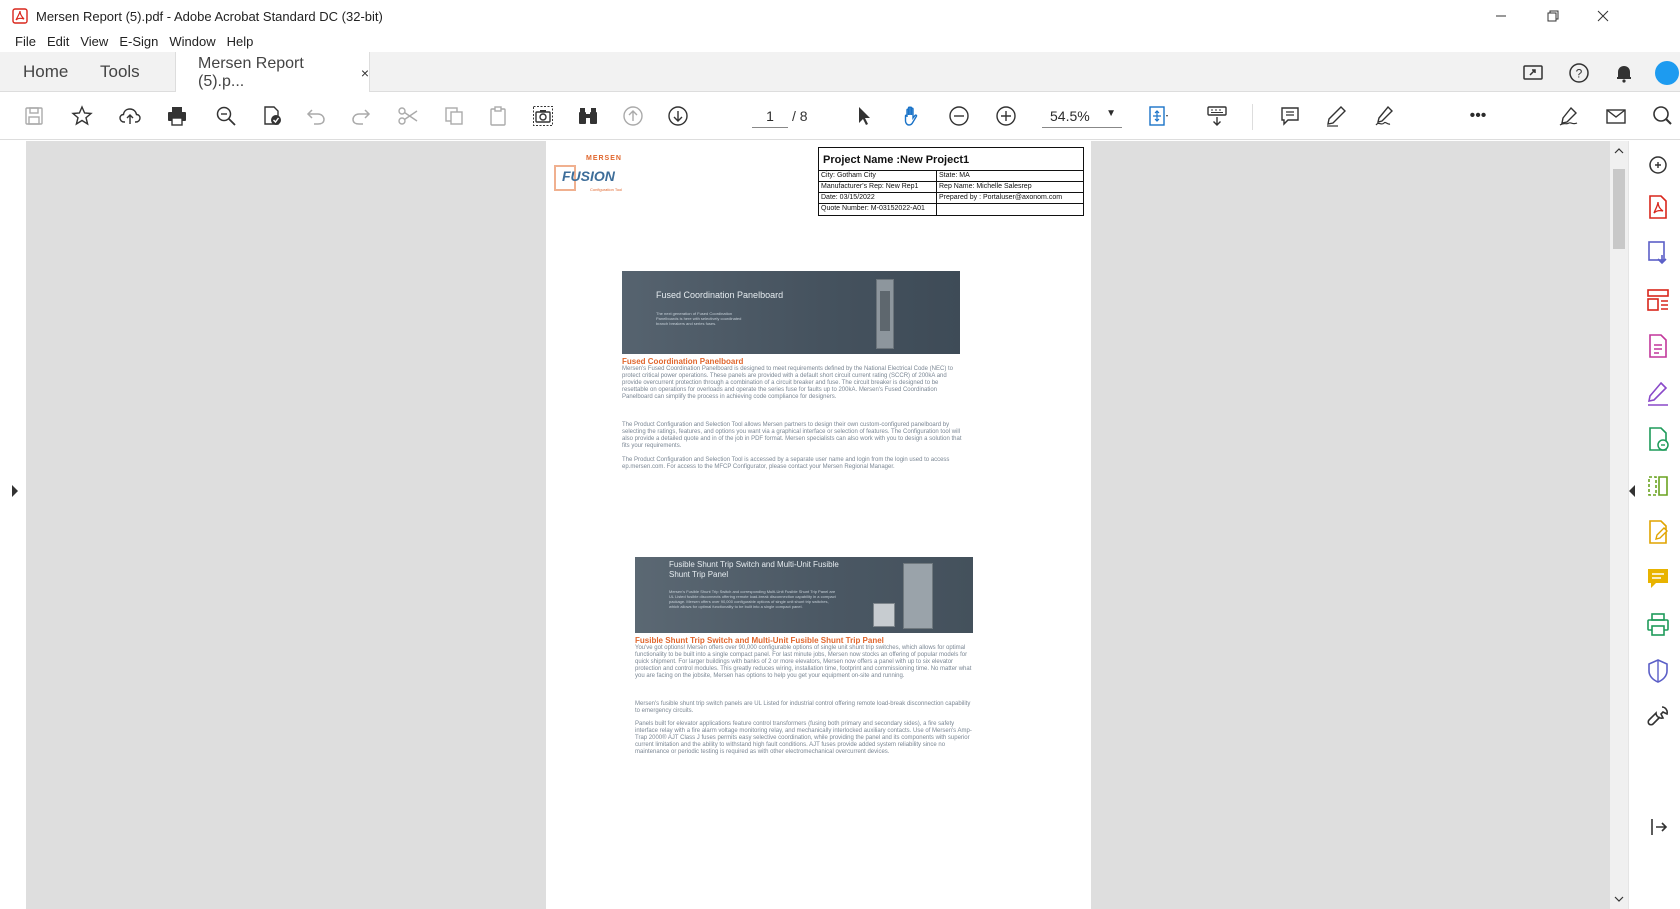 Image resolution: width=1680 pixels, height=909 pixels. I want to click on left-pane-toggle, so click(13, 525).